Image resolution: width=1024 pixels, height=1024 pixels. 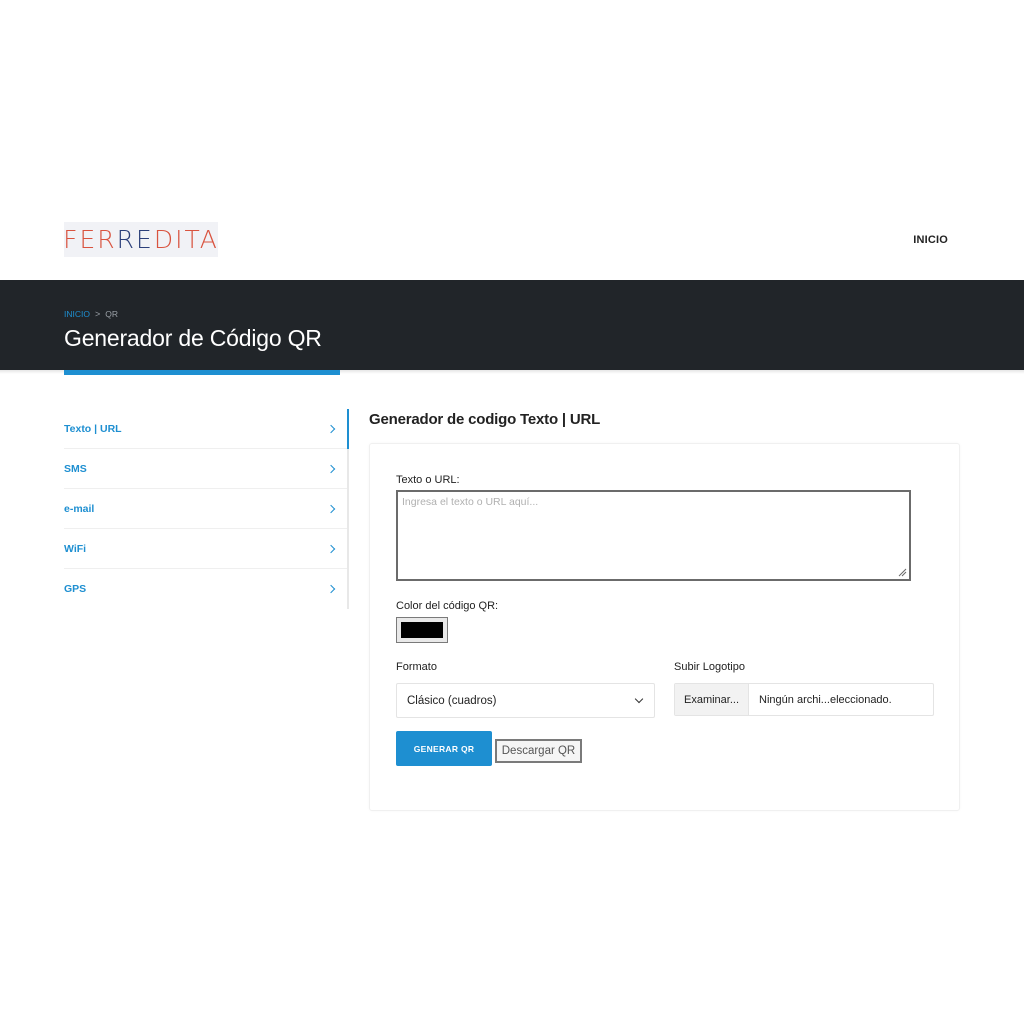 I want to click on format-select: Clásico (cuadros), so click(x=525, y=700).